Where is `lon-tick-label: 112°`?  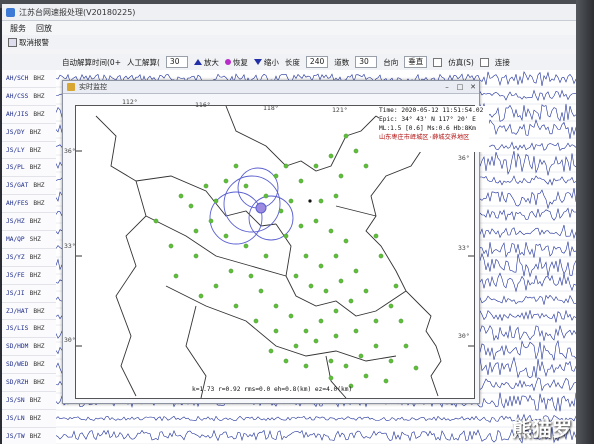 lon-tick-label: 112° is located at coordinates (130, 102).